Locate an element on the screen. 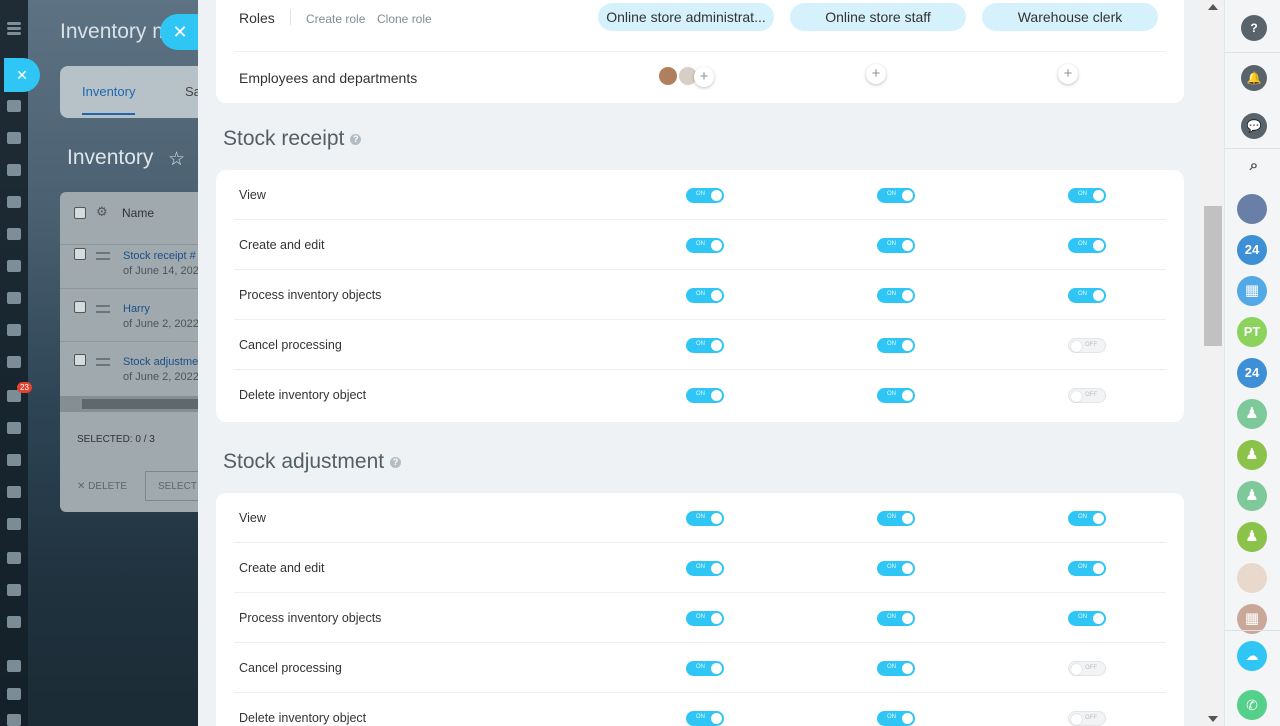  call-icon: ✆ is located at coordinates (1252, 705).